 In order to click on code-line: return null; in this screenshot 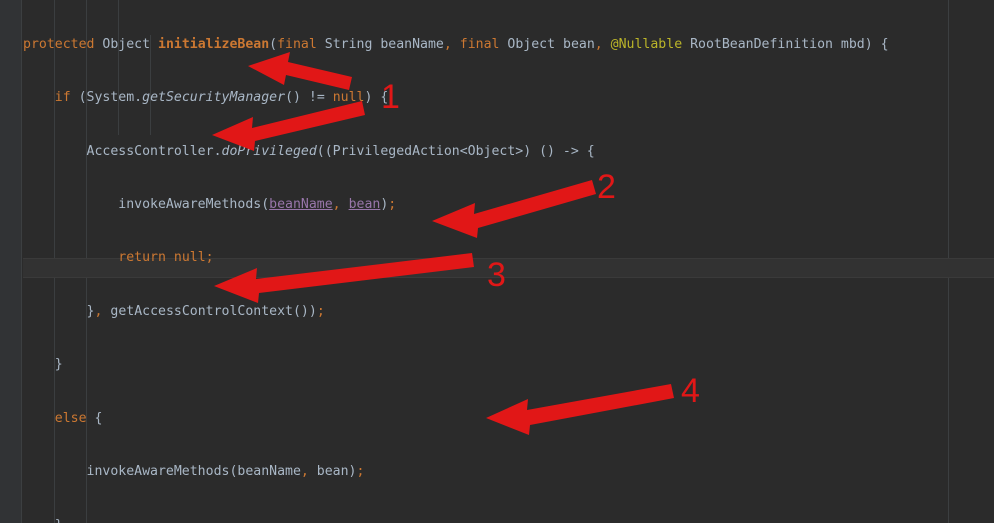, I will do `click(166, 258)`.